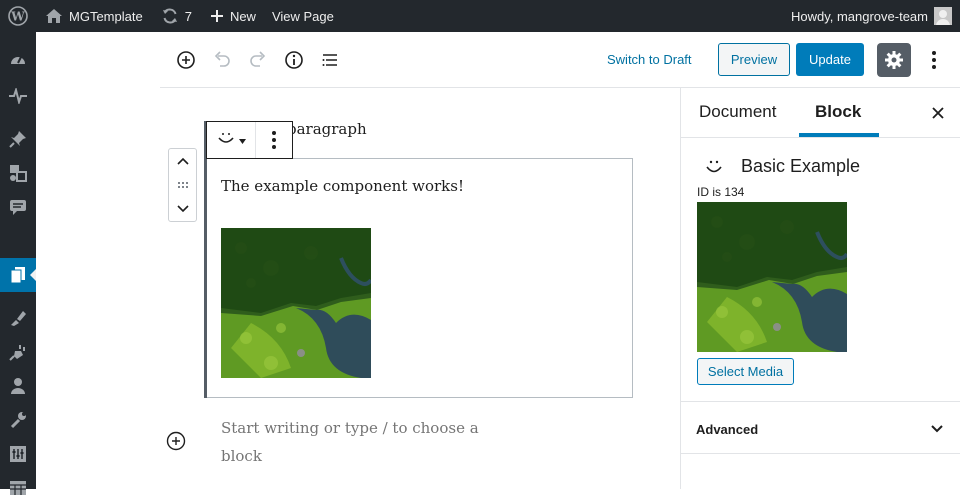  What do you see at coordinates (18, 420) in the screenshot?
I see `tools-icon` at bounding box center [18, 420].